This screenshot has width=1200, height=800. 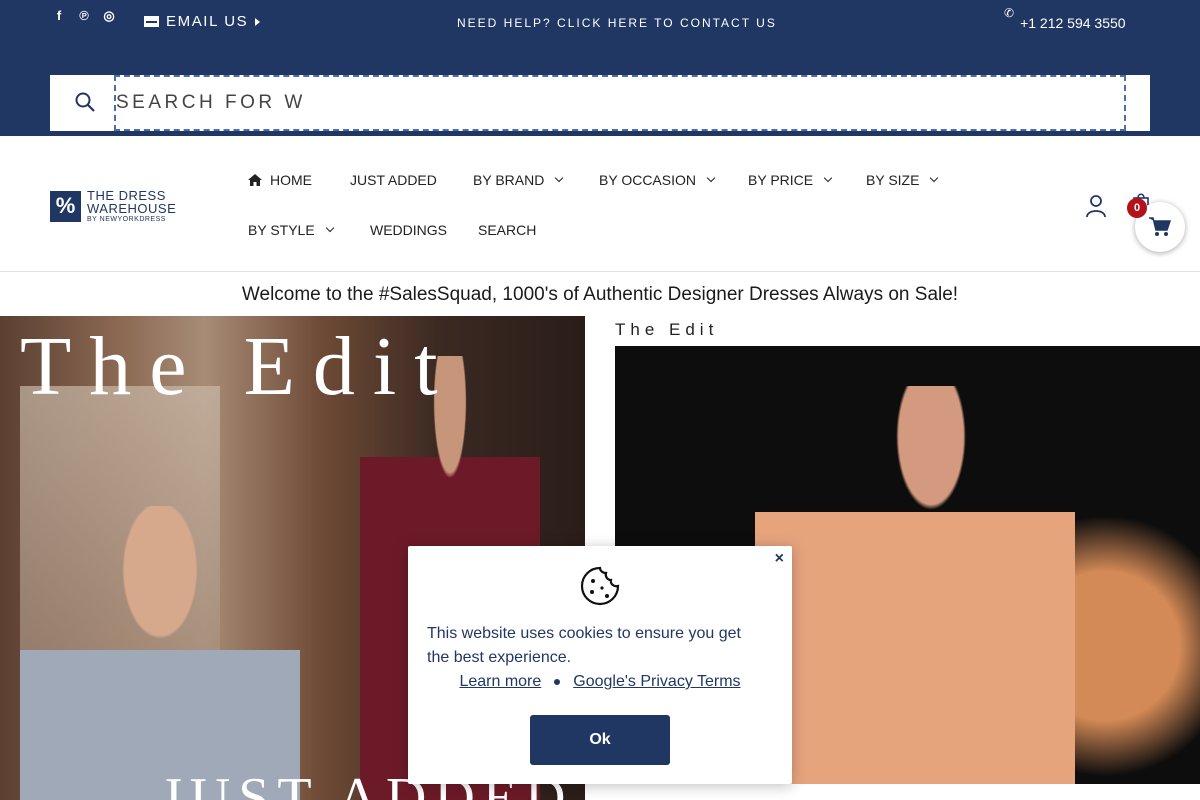 I want to click on model-silver-dress, so click(x=160, y=653).